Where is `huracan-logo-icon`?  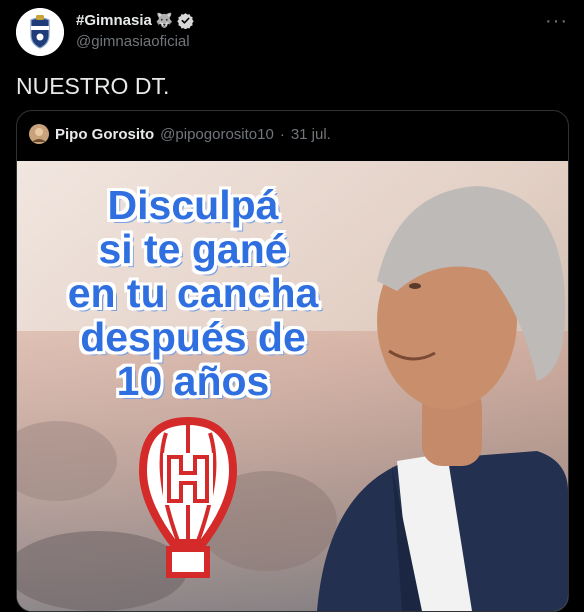
huracan-logo-icon is located at coordinates (188, 497).